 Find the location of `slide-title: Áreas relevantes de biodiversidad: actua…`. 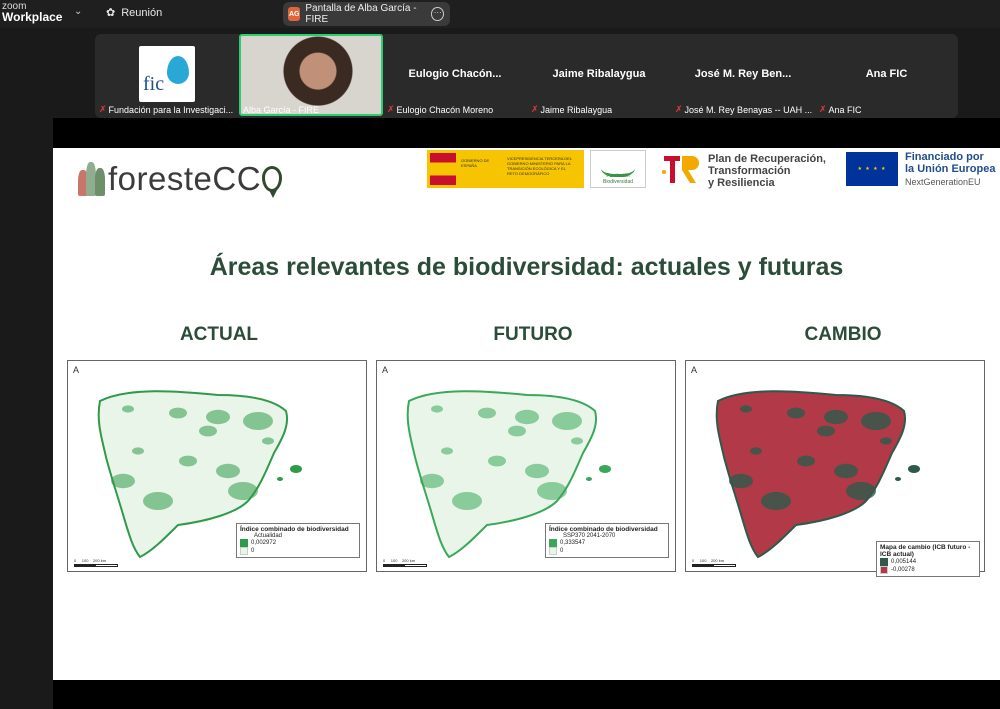

slide-title: Áreas relevantes de biodiversidad: actua… is located at coordinates (526, 267).